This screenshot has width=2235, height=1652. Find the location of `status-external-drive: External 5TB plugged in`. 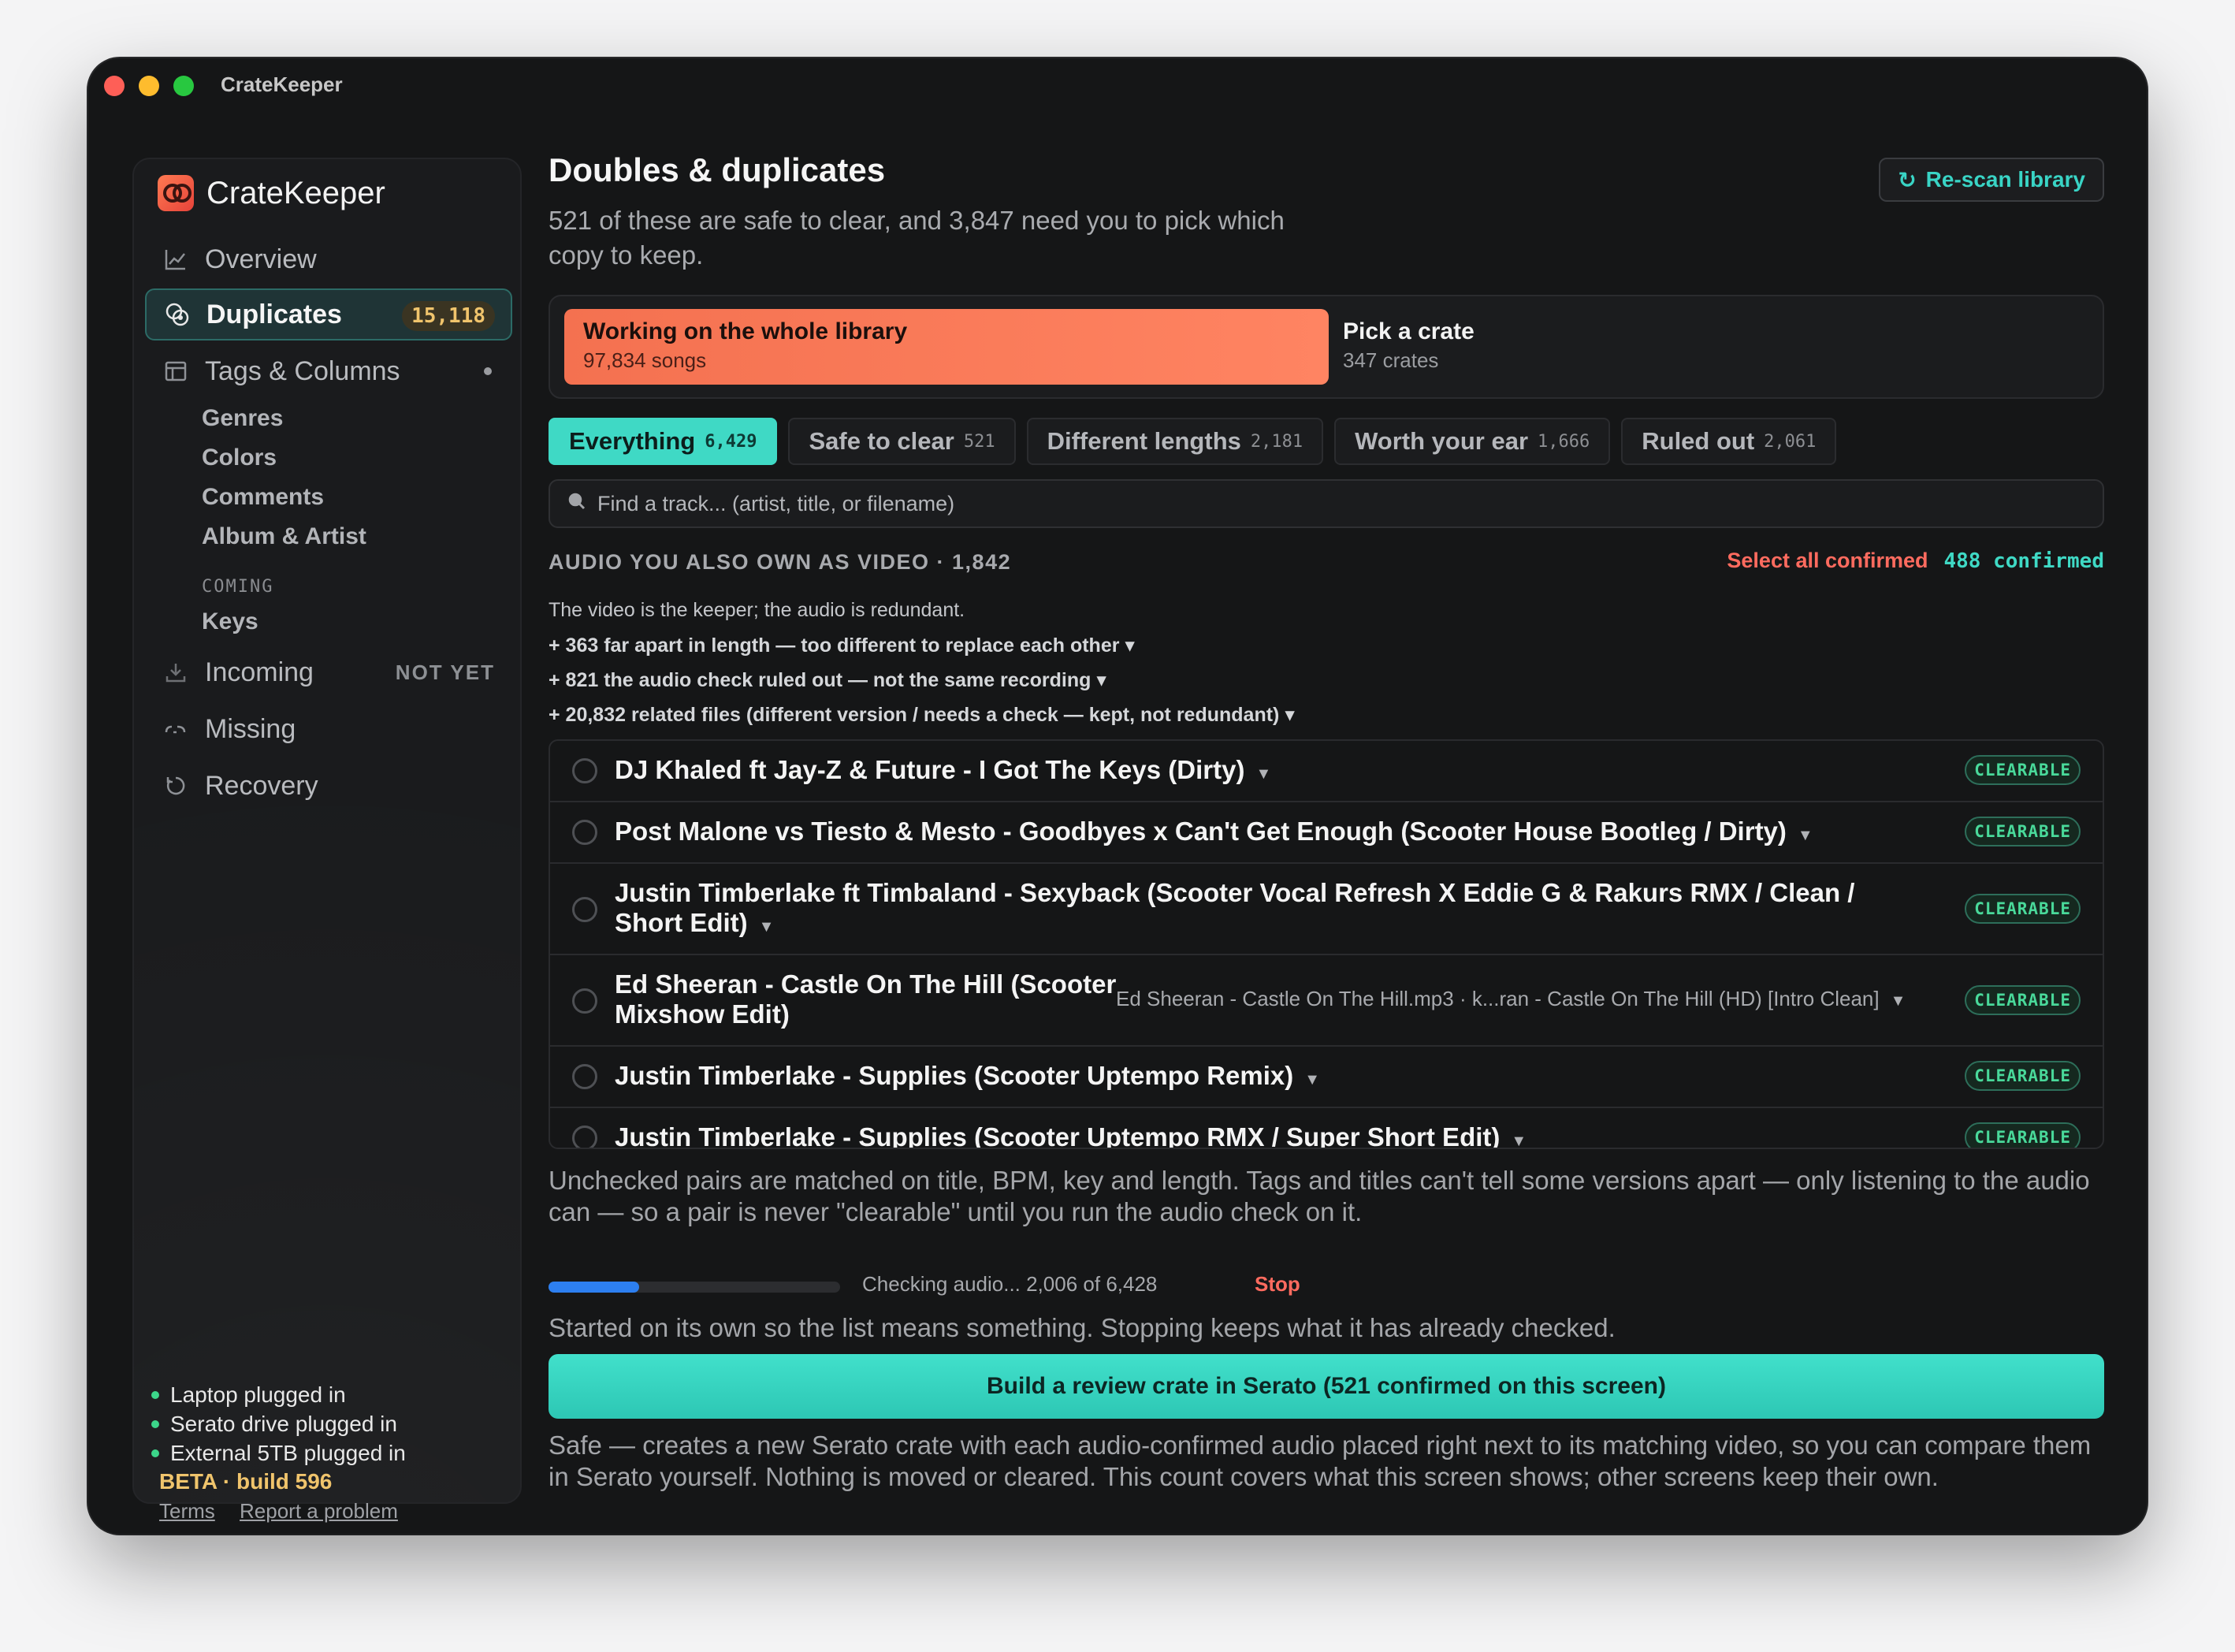

status-external-drive: External 5TB plugged in is located at coordinates (278, 1453).